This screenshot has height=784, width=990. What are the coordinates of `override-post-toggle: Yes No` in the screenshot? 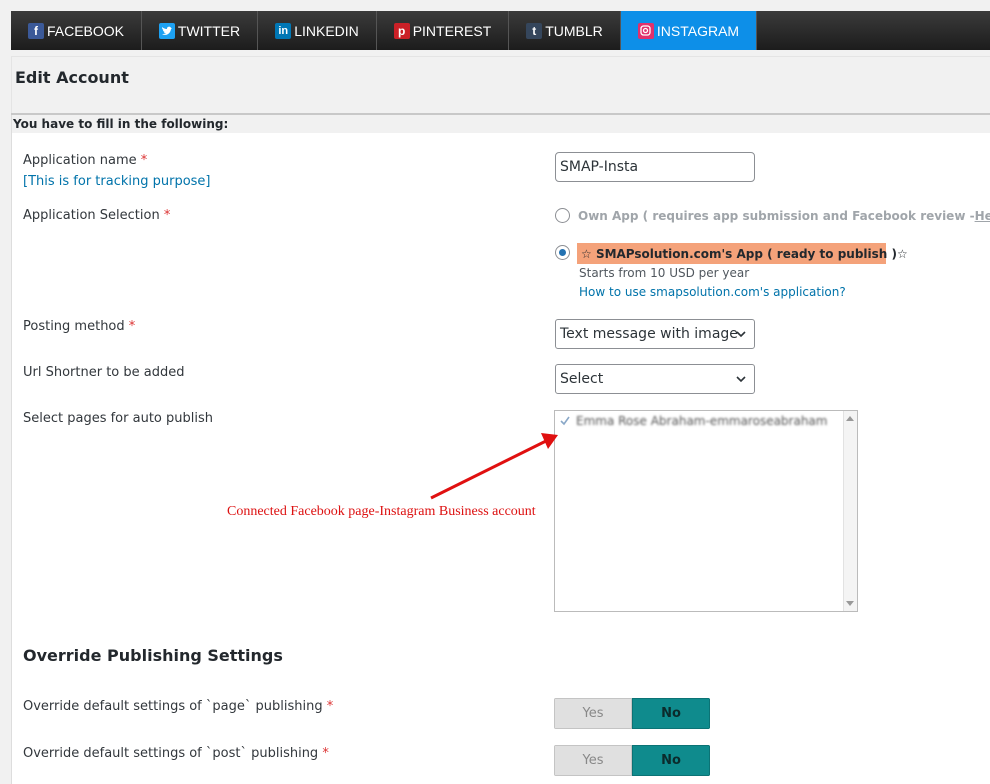 It's located at (632, 760).